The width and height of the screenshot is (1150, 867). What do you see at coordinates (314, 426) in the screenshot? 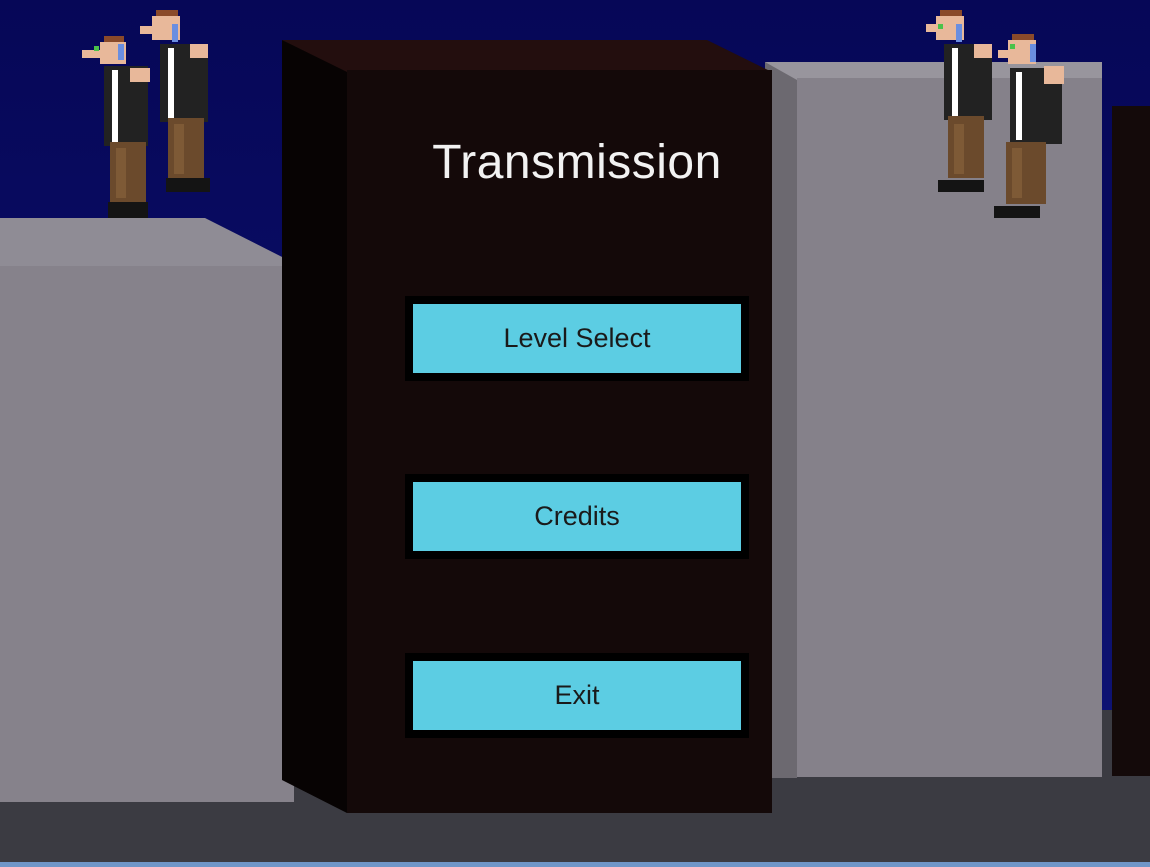
I see `menu-tower-side` at bounding box center [314, 426].